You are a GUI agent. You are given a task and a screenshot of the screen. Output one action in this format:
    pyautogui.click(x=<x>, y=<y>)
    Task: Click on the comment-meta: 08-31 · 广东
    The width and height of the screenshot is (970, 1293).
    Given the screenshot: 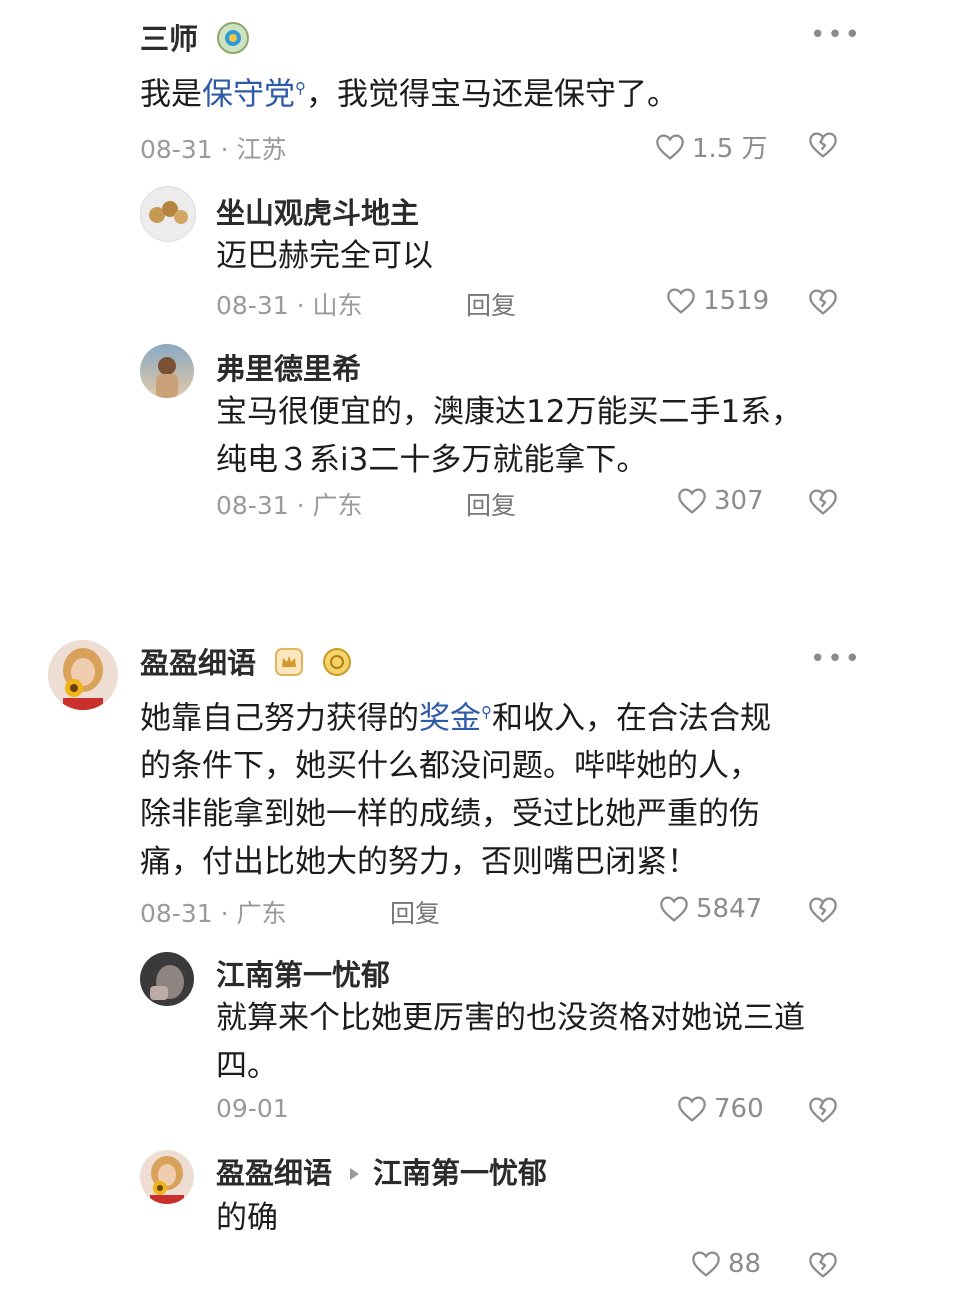 What is the action you would take?
    pyautogui.click(x=213, y=913)
    